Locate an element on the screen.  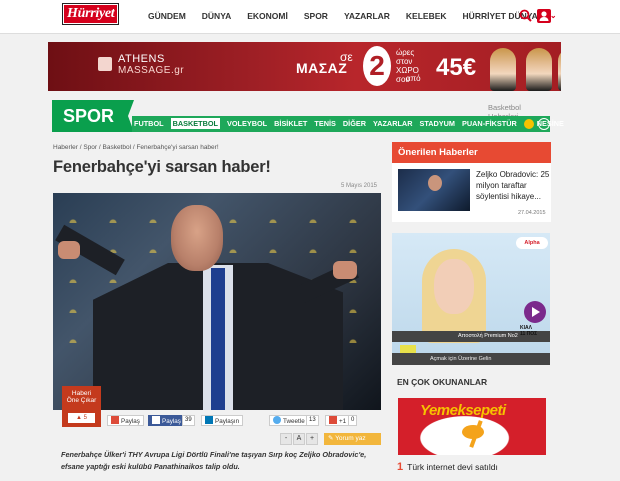
article-date: 5 Mayıs 2015 is located at coordinates (359, 186).